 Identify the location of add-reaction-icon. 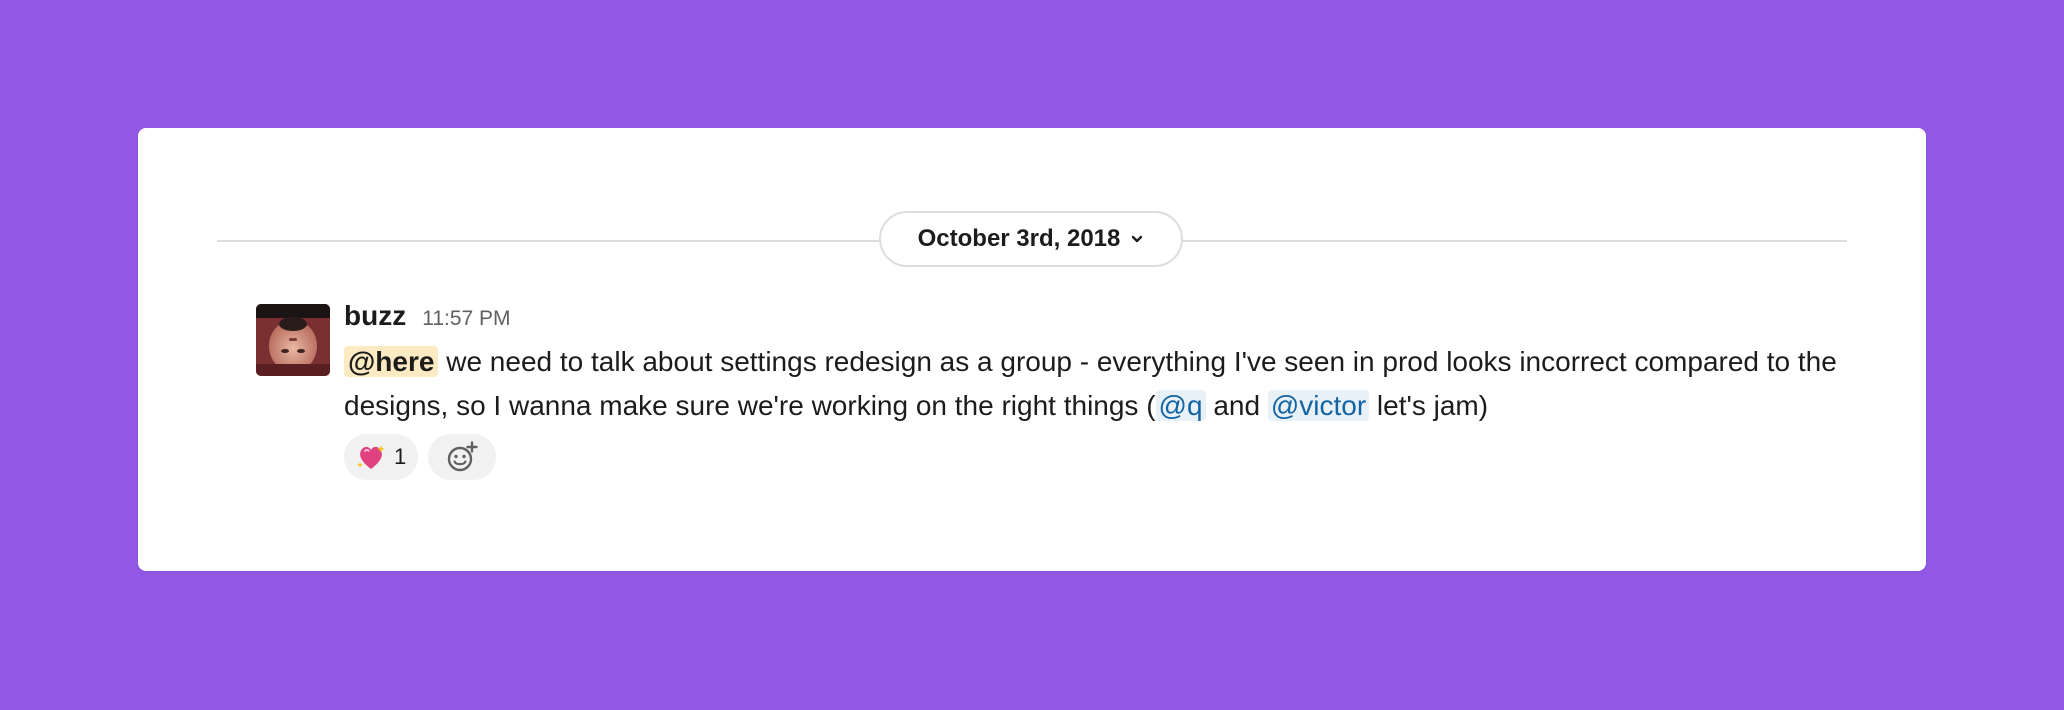
(463, 456).